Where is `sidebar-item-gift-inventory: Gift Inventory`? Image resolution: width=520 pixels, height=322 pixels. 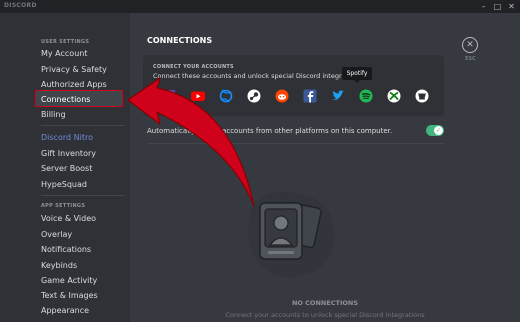
sidebar-item-gift-inventory: Gift Inventory is located at coordinates (68, 153).